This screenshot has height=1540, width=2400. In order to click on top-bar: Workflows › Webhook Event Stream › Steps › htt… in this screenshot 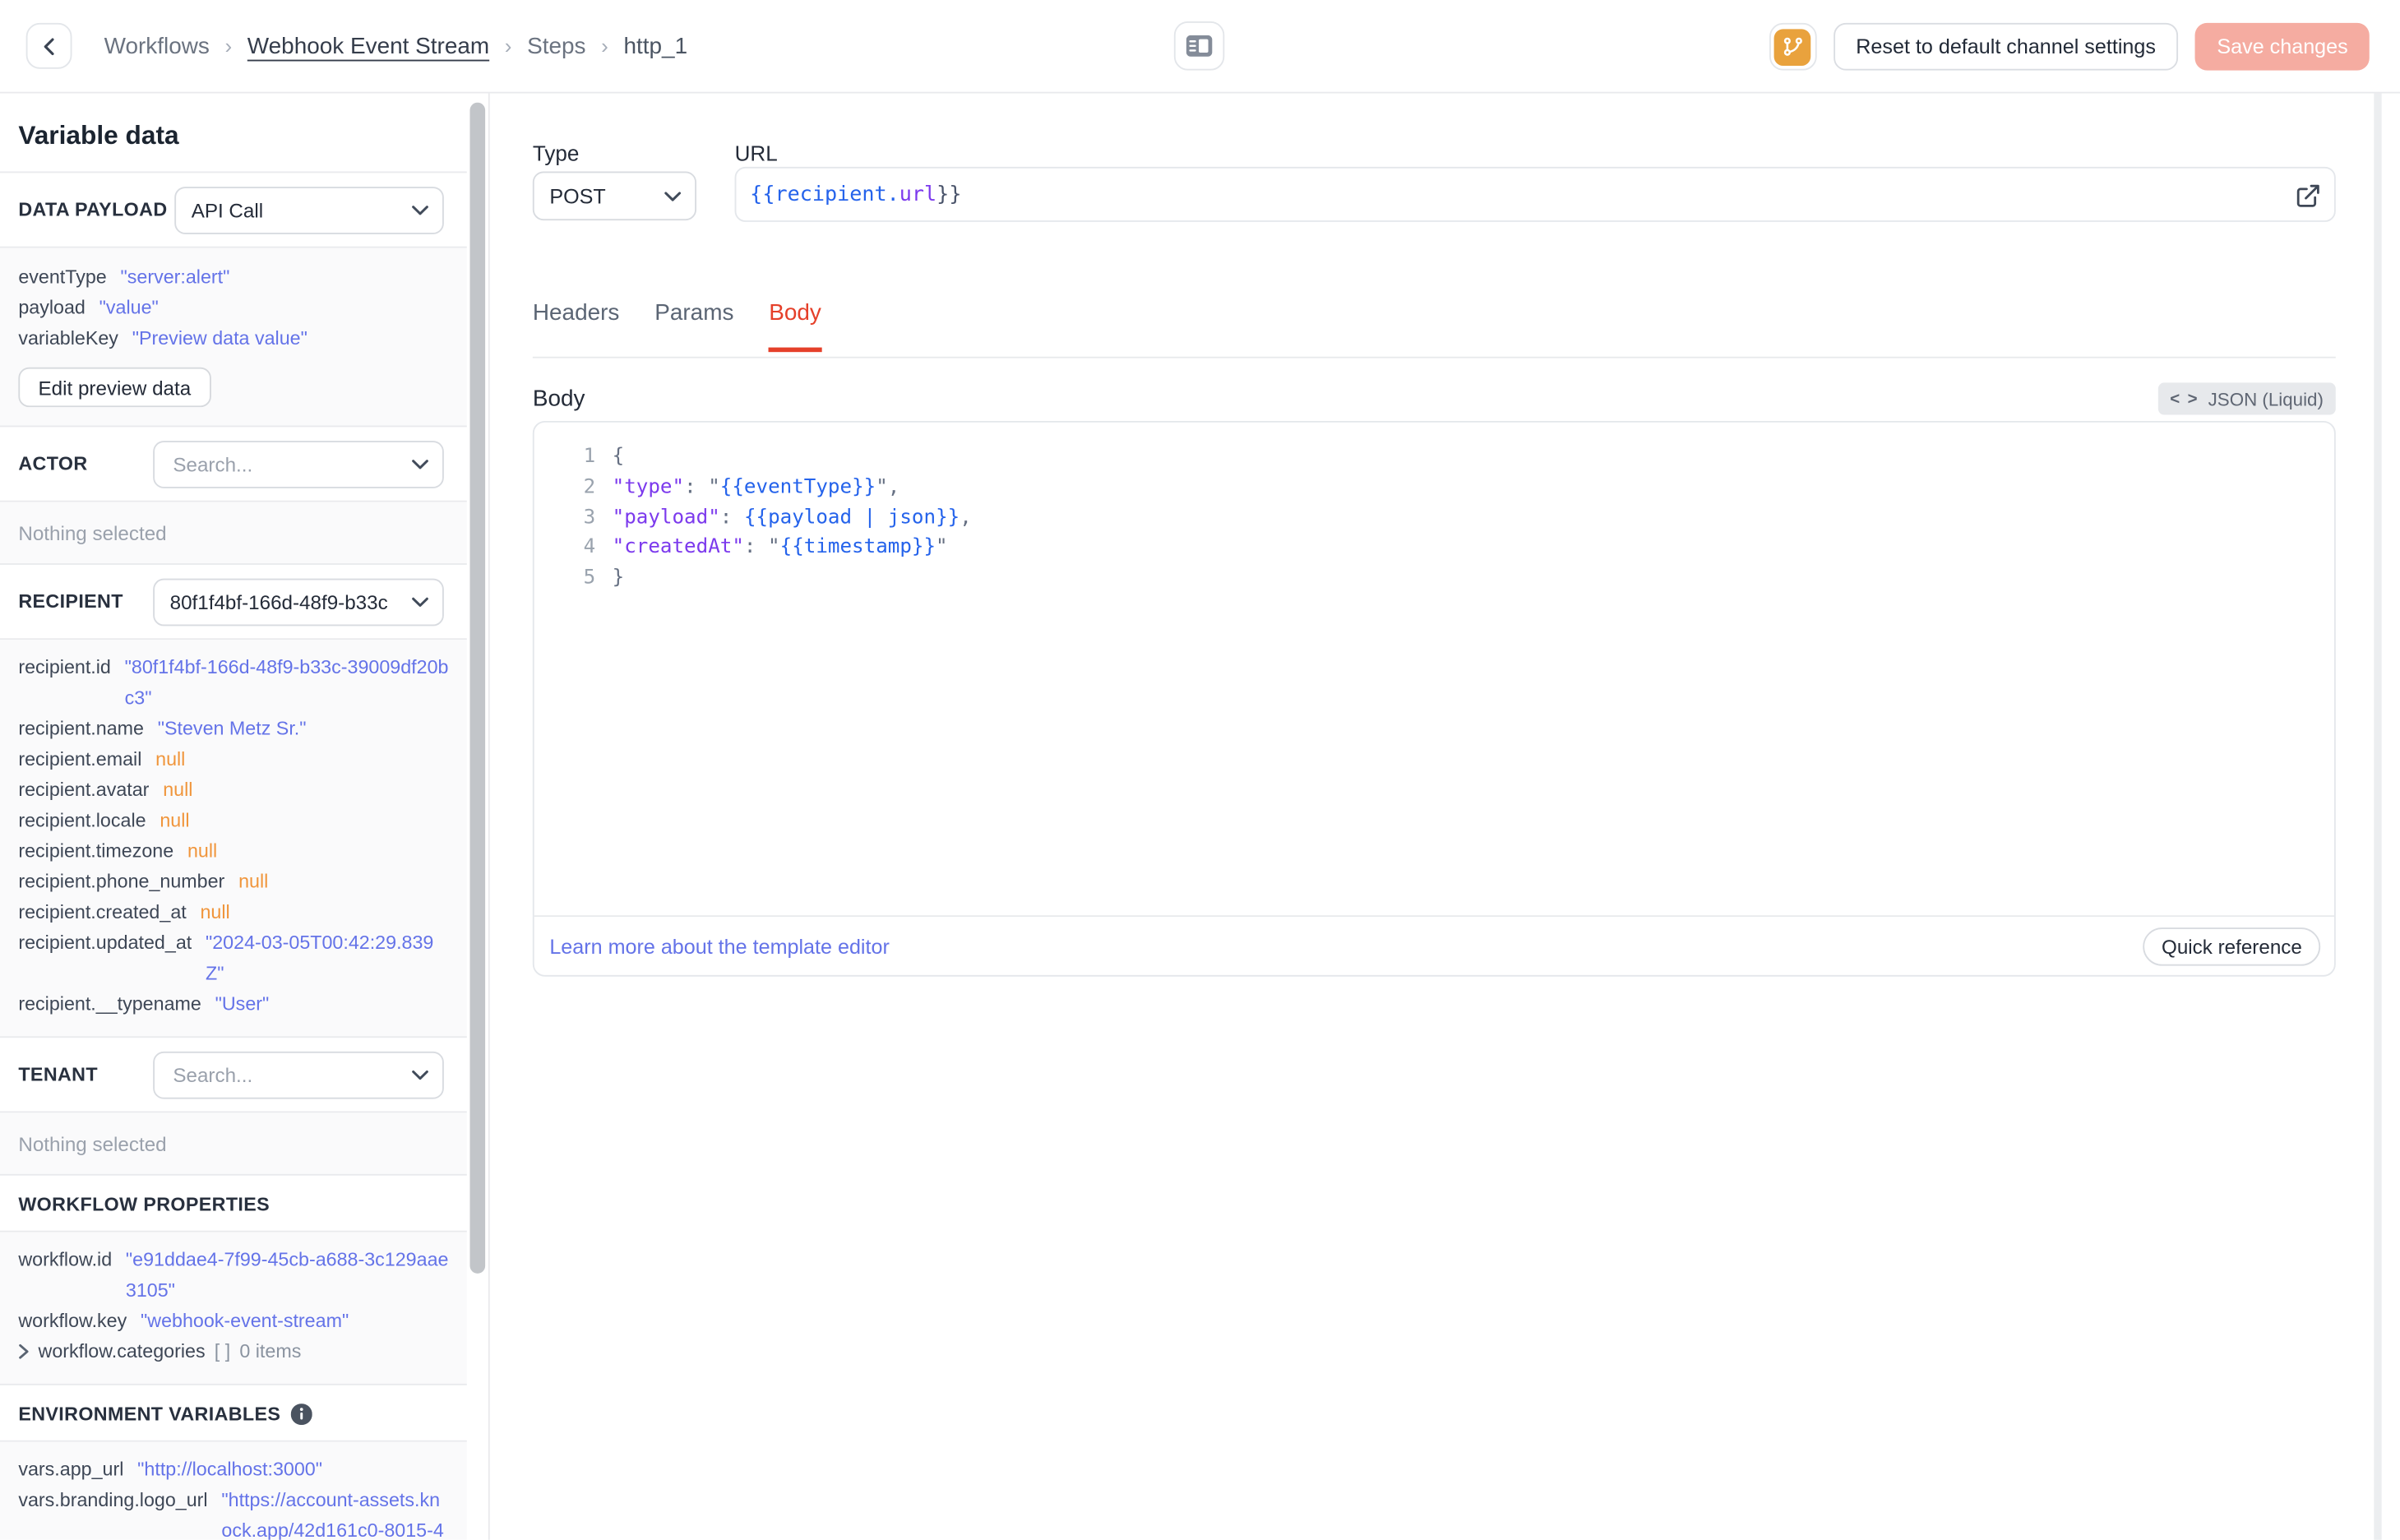, I will do `click(1200, 47)`.